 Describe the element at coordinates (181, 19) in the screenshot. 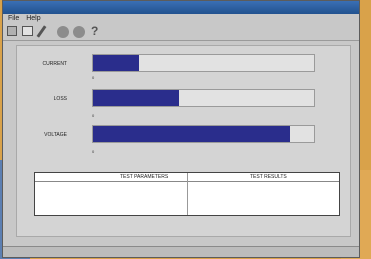

I see `menu-bar: File Help` at that location.